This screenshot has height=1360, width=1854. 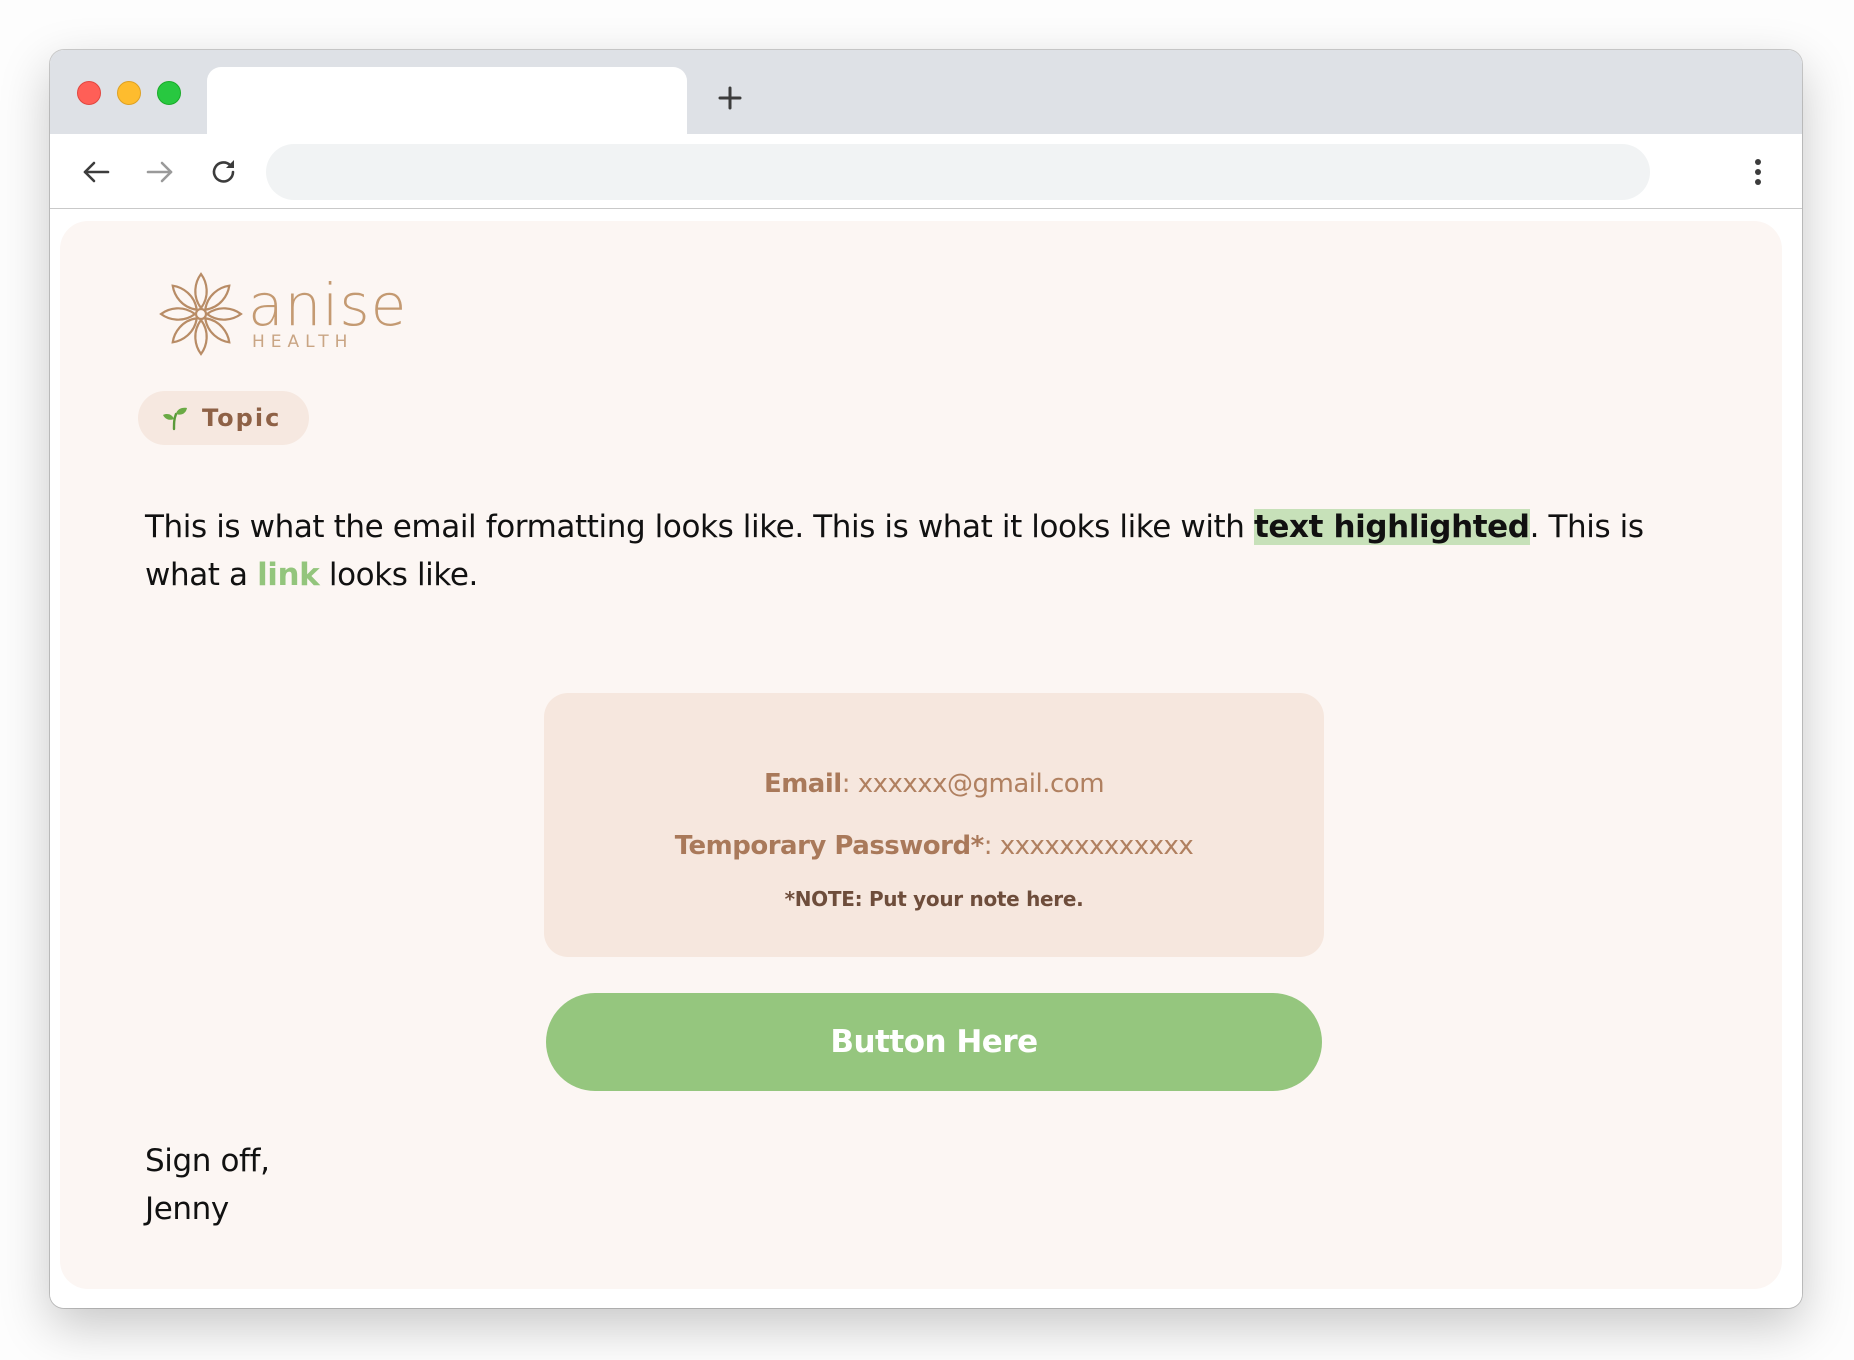 What do you see at coordinates (175, 419) in the screenshot?
I see `sprout-icon` at bounding box center [175, 419].